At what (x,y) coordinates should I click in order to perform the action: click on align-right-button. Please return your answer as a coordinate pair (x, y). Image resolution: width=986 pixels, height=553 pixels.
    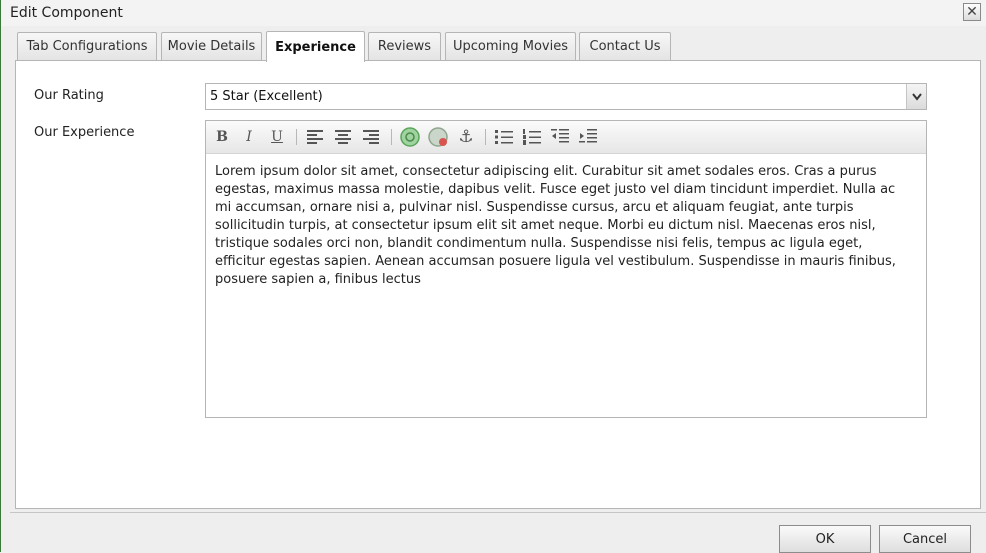
    Looking at the image, I should click on (371, 137).